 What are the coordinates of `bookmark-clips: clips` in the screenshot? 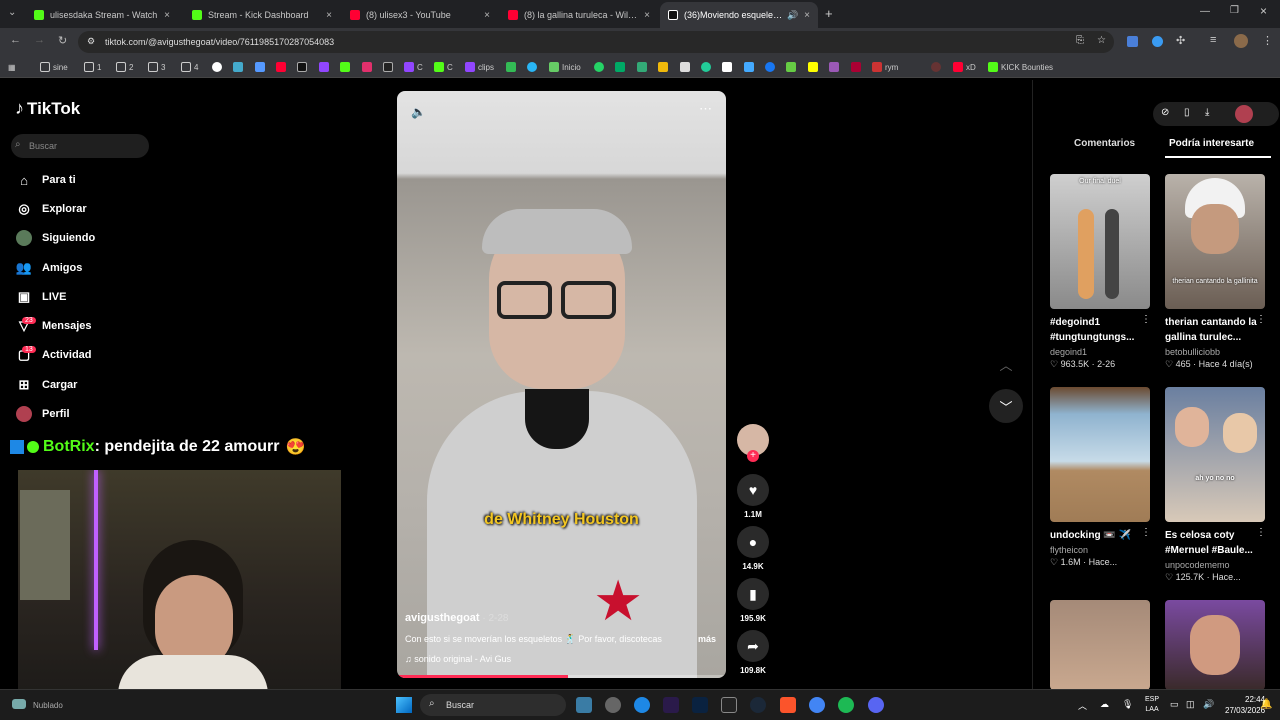 It's located at (479, 67).